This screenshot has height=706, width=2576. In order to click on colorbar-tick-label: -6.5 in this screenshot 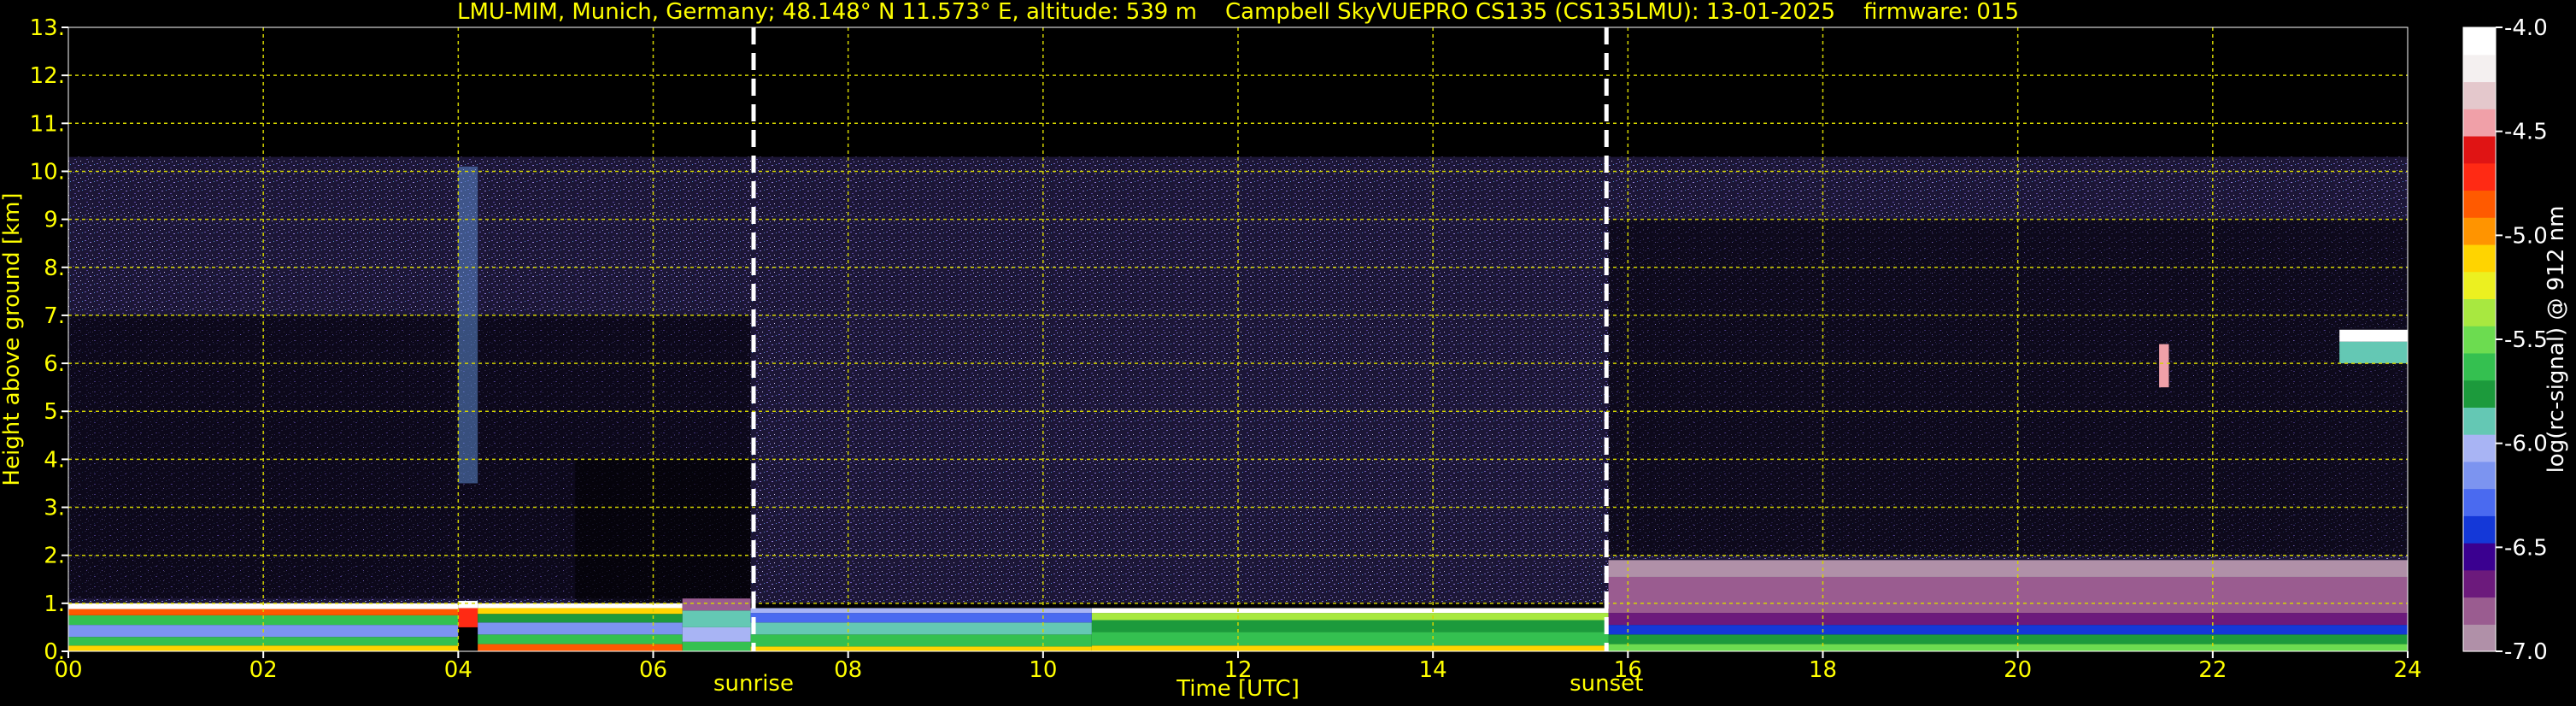, I will do `click(2526, 548)`.